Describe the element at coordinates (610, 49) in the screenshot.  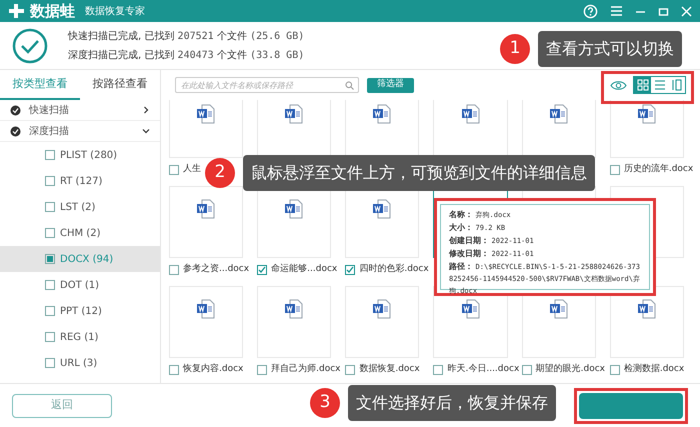
I see `callout-tooltip: 查看方式可以切换` at that location.